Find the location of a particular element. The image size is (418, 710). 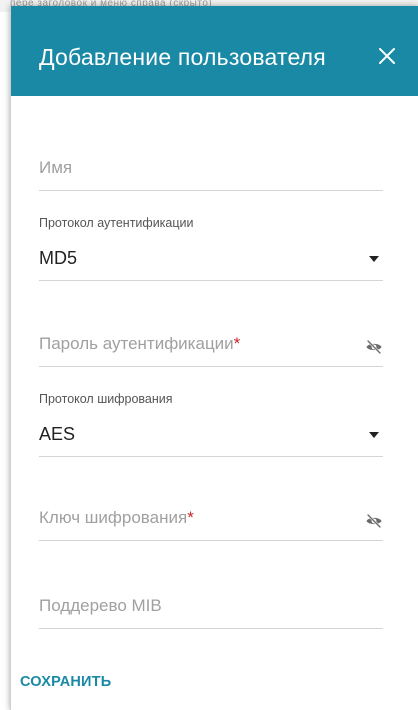

save-button: СОХРАНИТЬ is located at coordinates (65, 682).